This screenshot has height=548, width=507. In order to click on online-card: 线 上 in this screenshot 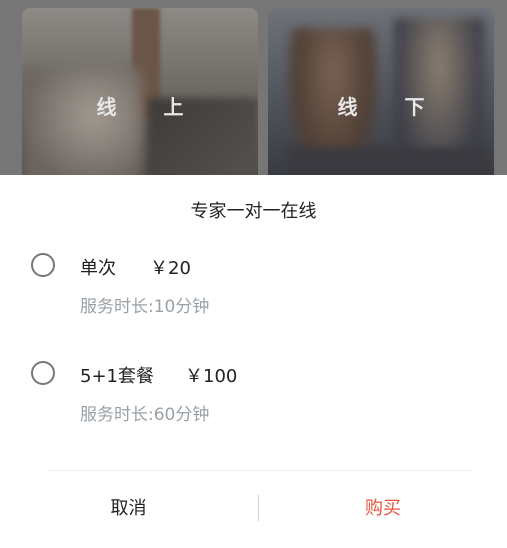, I will do `click(140, 91)`.